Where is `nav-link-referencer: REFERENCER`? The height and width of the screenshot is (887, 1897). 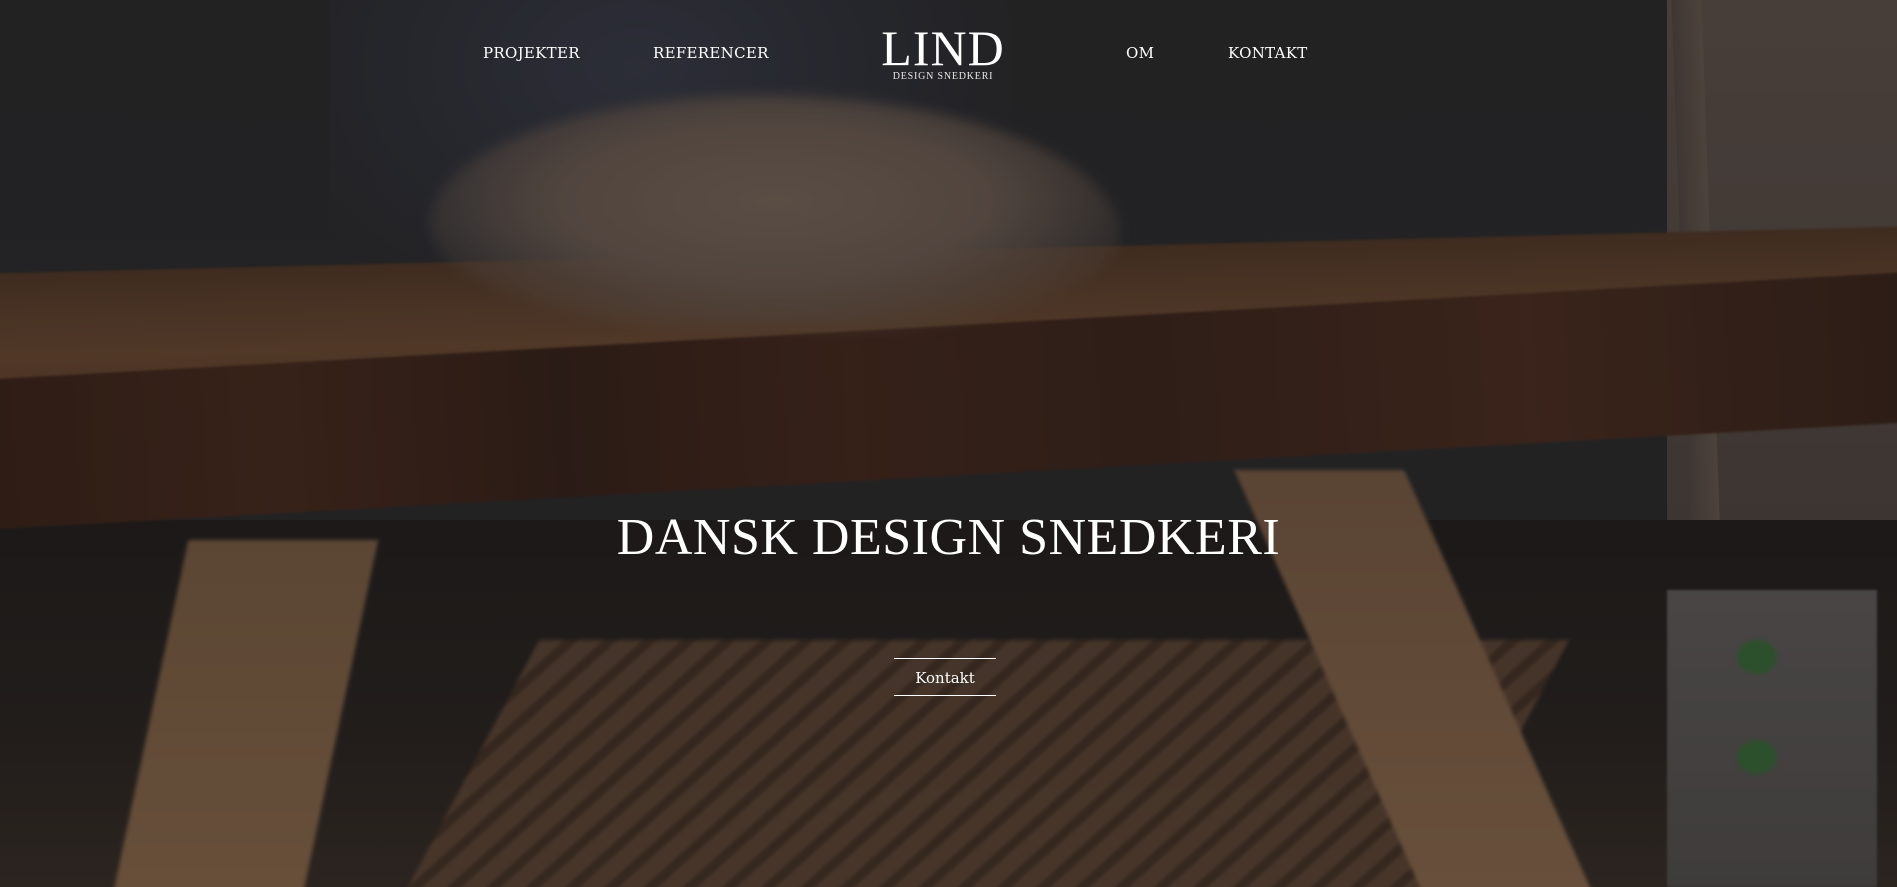 nav-link-referencer: REFERENCER is located at coordinates (711, 53).